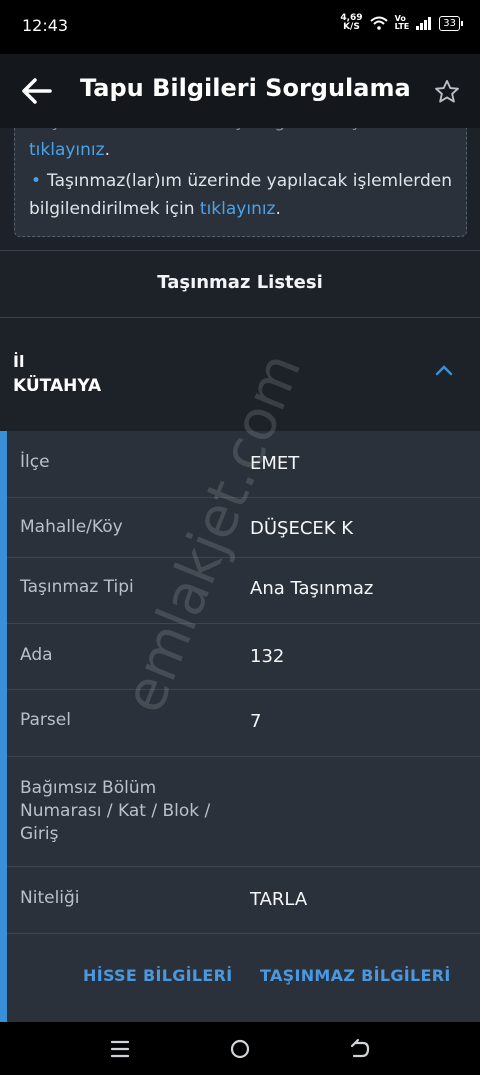 This screenshot has width=480, height=1075. Describe the element at coordinates (360, 1049) in the screenshot. I see `back-nav-icon` at that location.